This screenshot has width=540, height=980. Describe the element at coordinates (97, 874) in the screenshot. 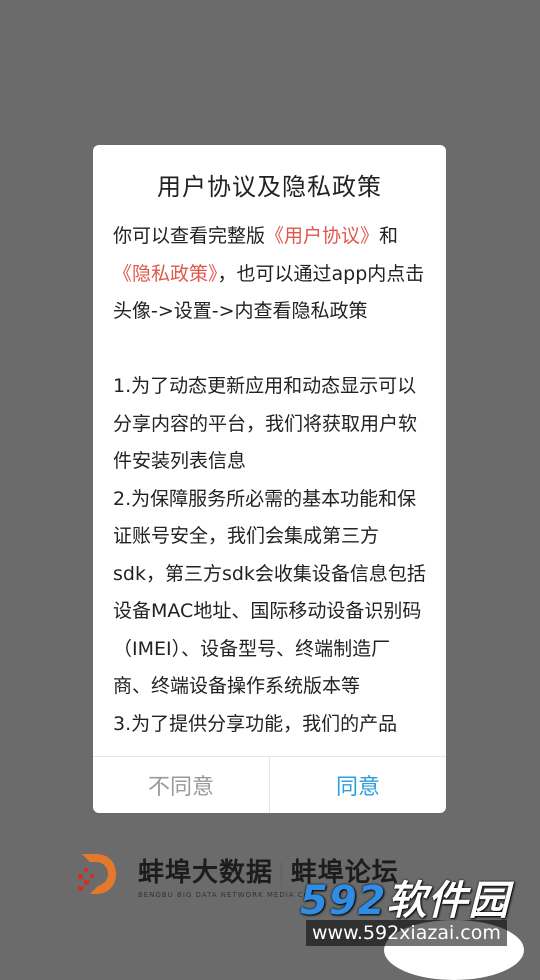

I see `logo-d-icon` at that location.